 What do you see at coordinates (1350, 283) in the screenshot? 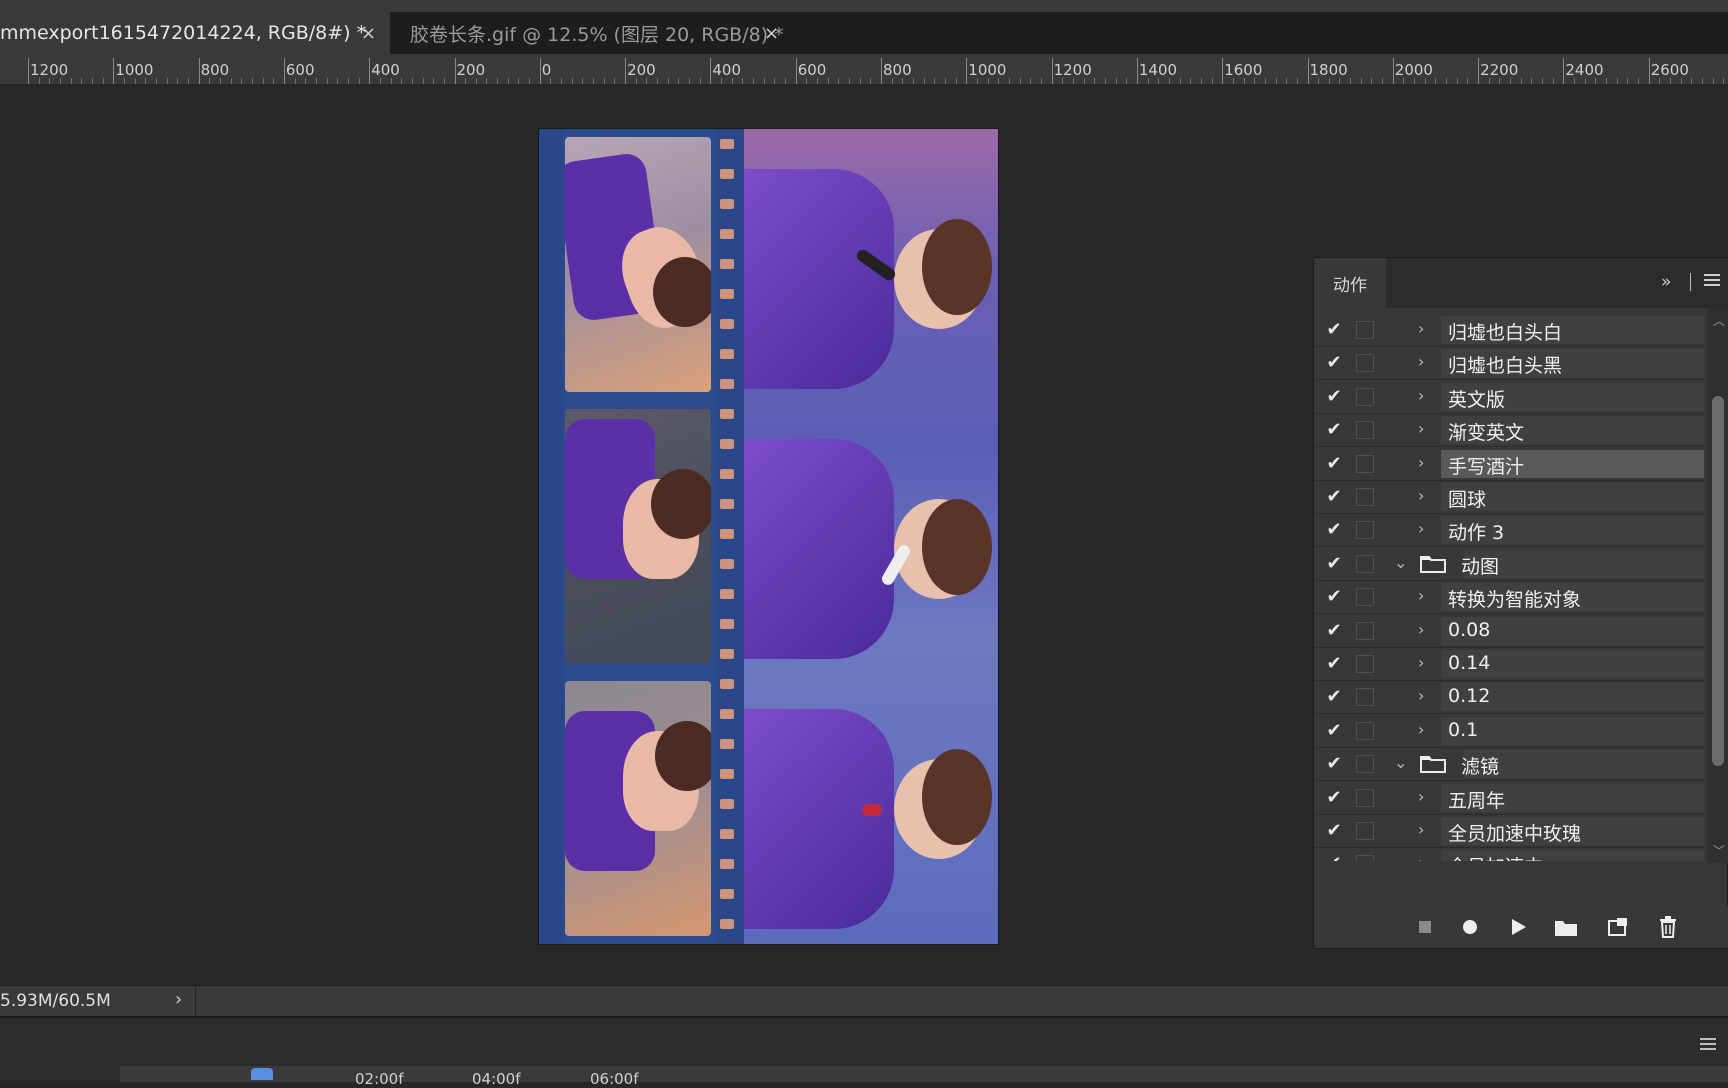
I see `tab-actions: 动作` at bounding box center [1350, 283].